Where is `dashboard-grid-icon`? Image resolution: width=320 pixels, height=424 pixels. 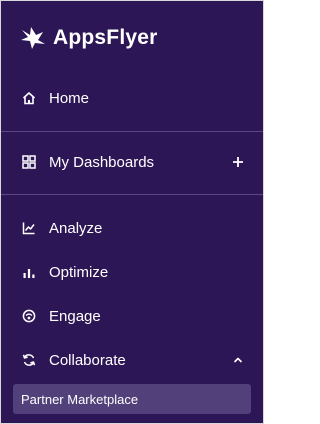
dashboard-grid-icon is located at coordinates (29, 162).